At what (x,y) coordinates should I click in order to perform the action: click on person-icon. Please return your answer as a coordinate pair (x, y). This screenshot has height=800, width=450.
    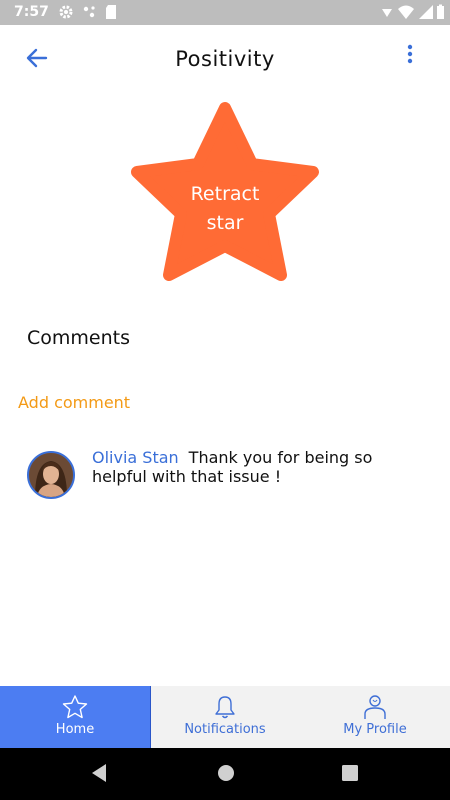
    Looking at the image, I should click on (375, 707).